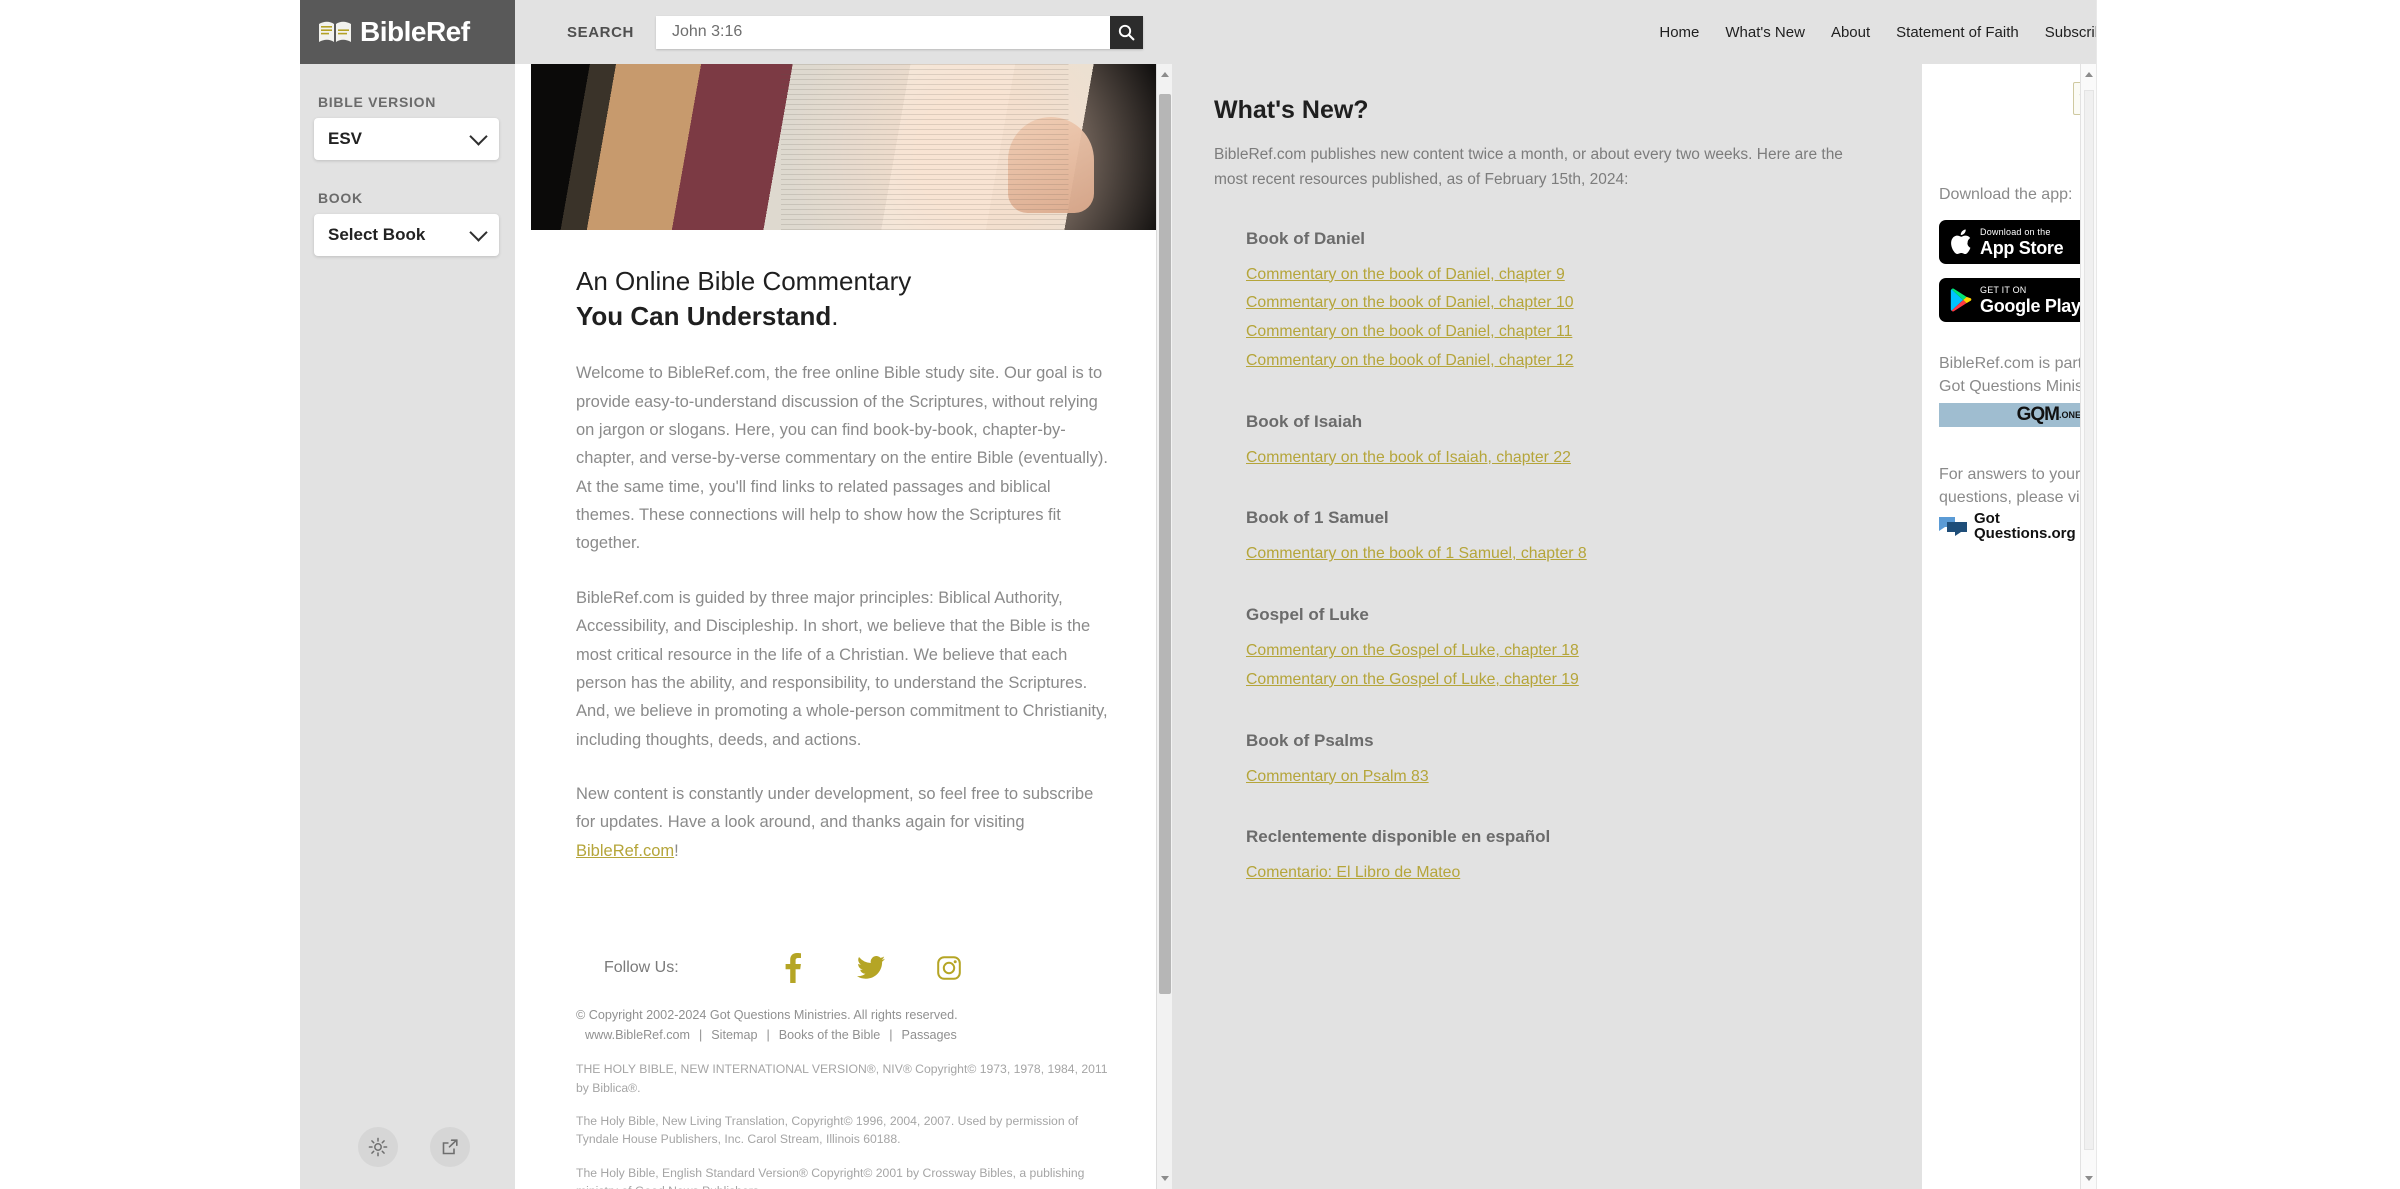  I want to click on page-scroll-down-arrow-icon, so click(2089, 1178).